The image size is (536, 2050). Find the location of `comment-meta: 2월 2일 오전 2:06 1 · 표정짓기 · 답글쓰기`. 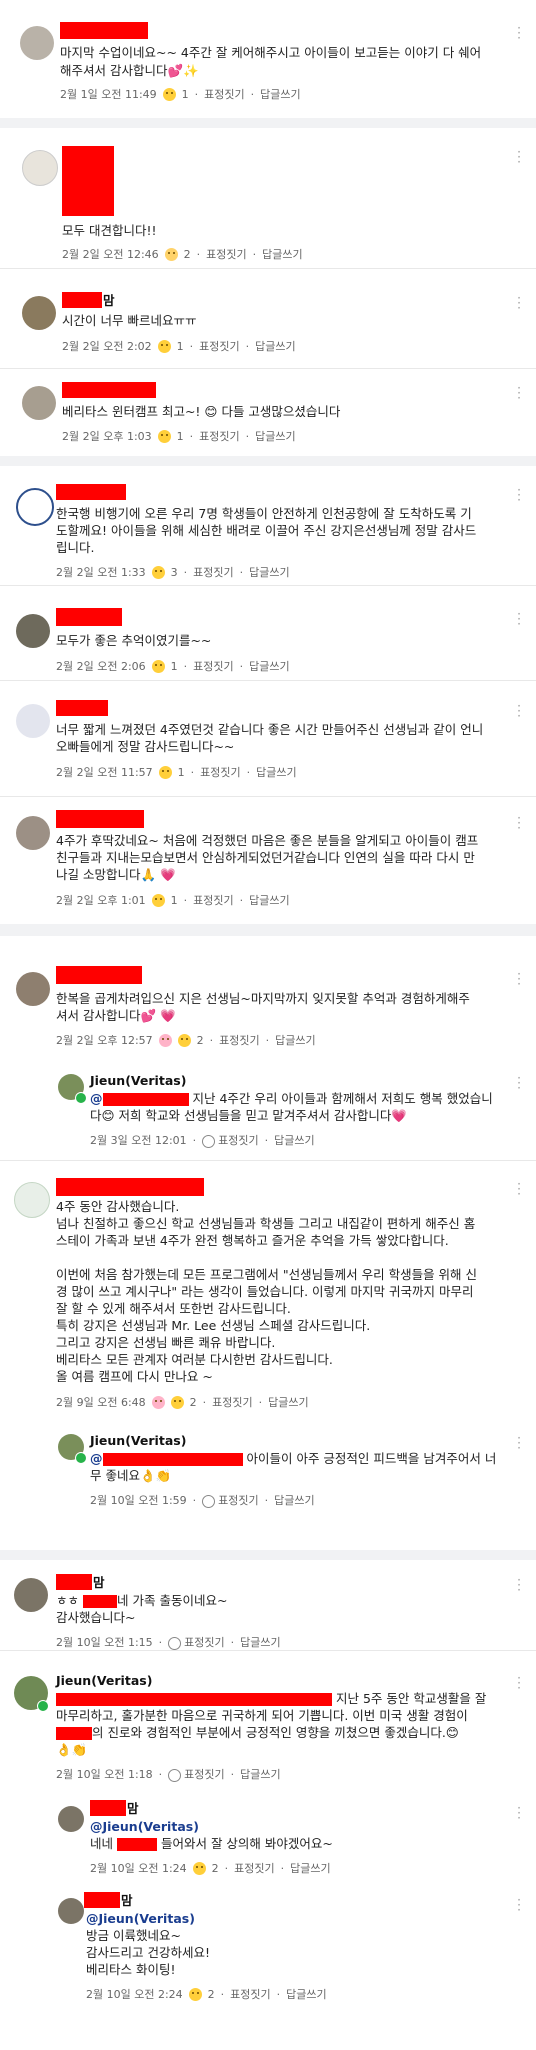

comment-meta: 2월 2일 오전 2:06 1 · 표정짓기 · 답글쓰기 is located at coordinates (173, 666).